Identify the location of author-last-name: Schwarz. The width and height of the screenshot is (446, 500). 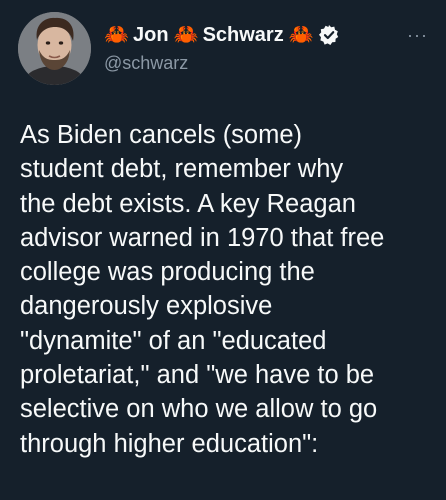
(243, 35).